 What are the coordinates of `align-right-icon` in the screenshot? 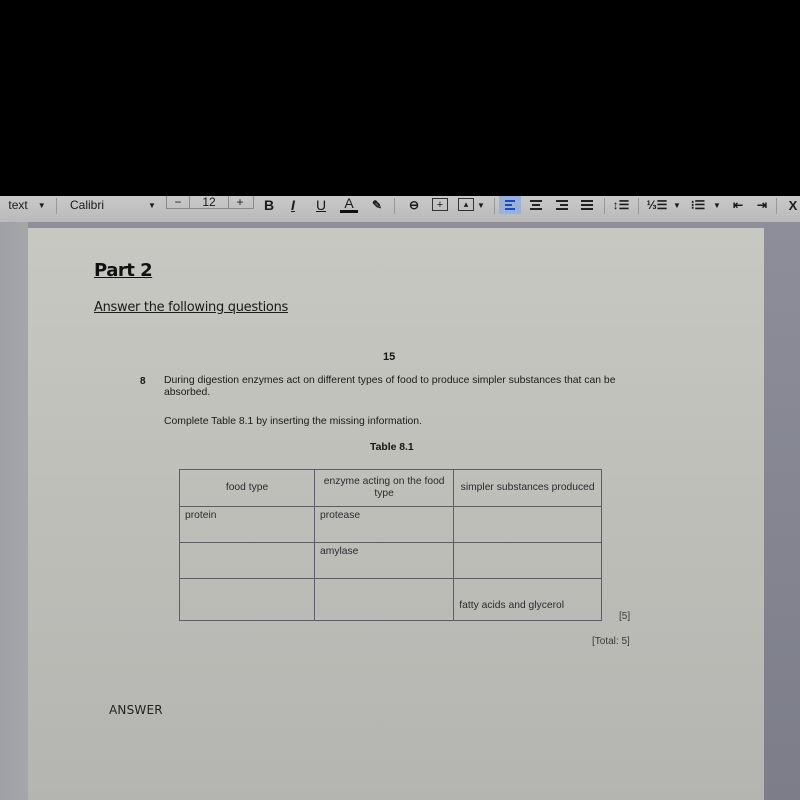 It's located at (562, 205).